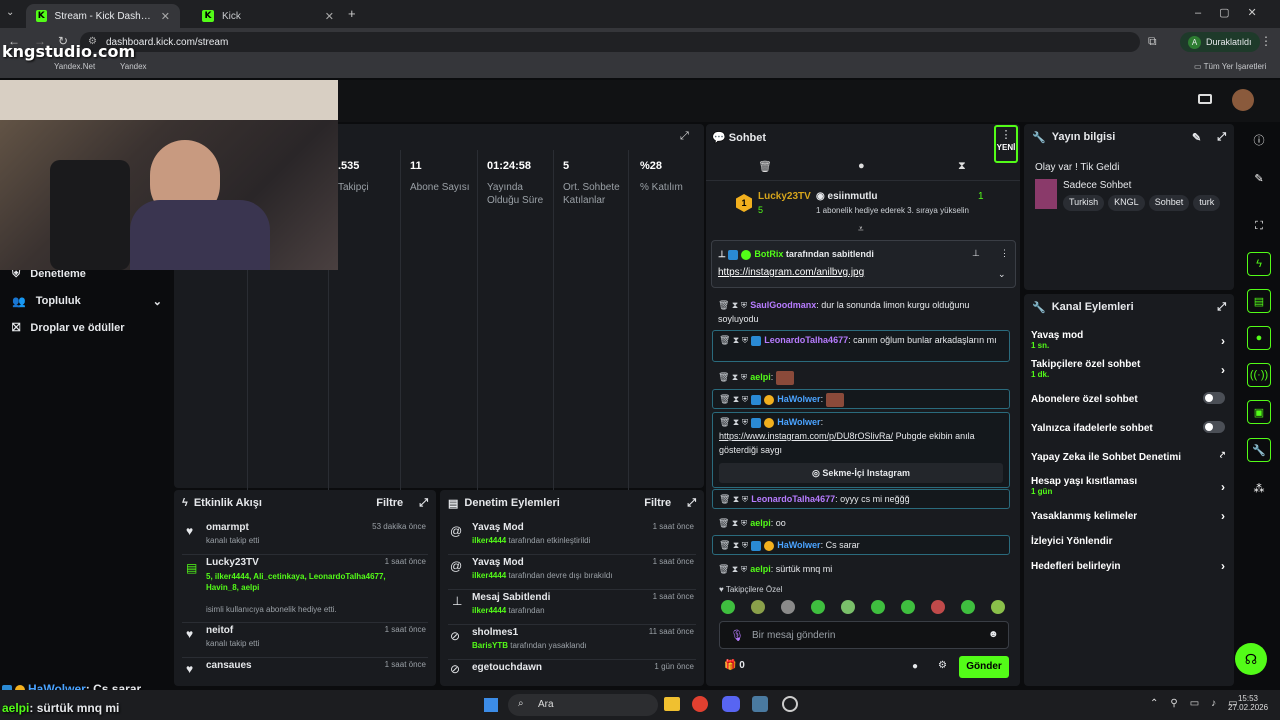  I want to click on microphone-icon: 🎙, so click(737, 635).